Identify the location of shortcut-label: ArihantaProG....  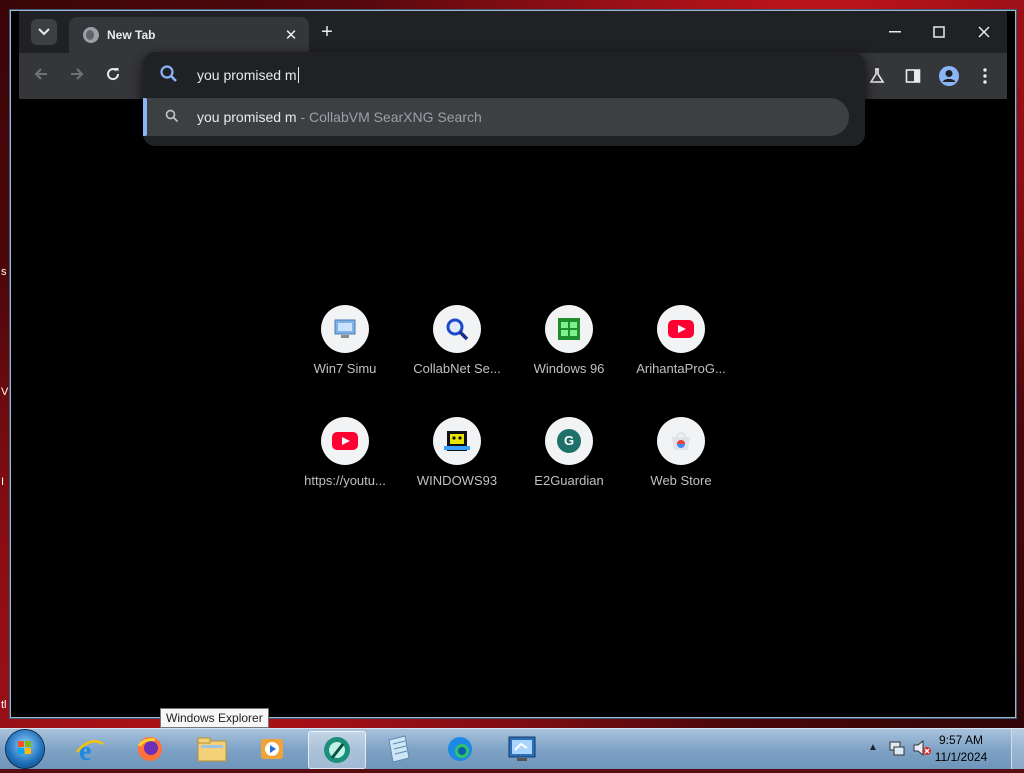
(681, 368).